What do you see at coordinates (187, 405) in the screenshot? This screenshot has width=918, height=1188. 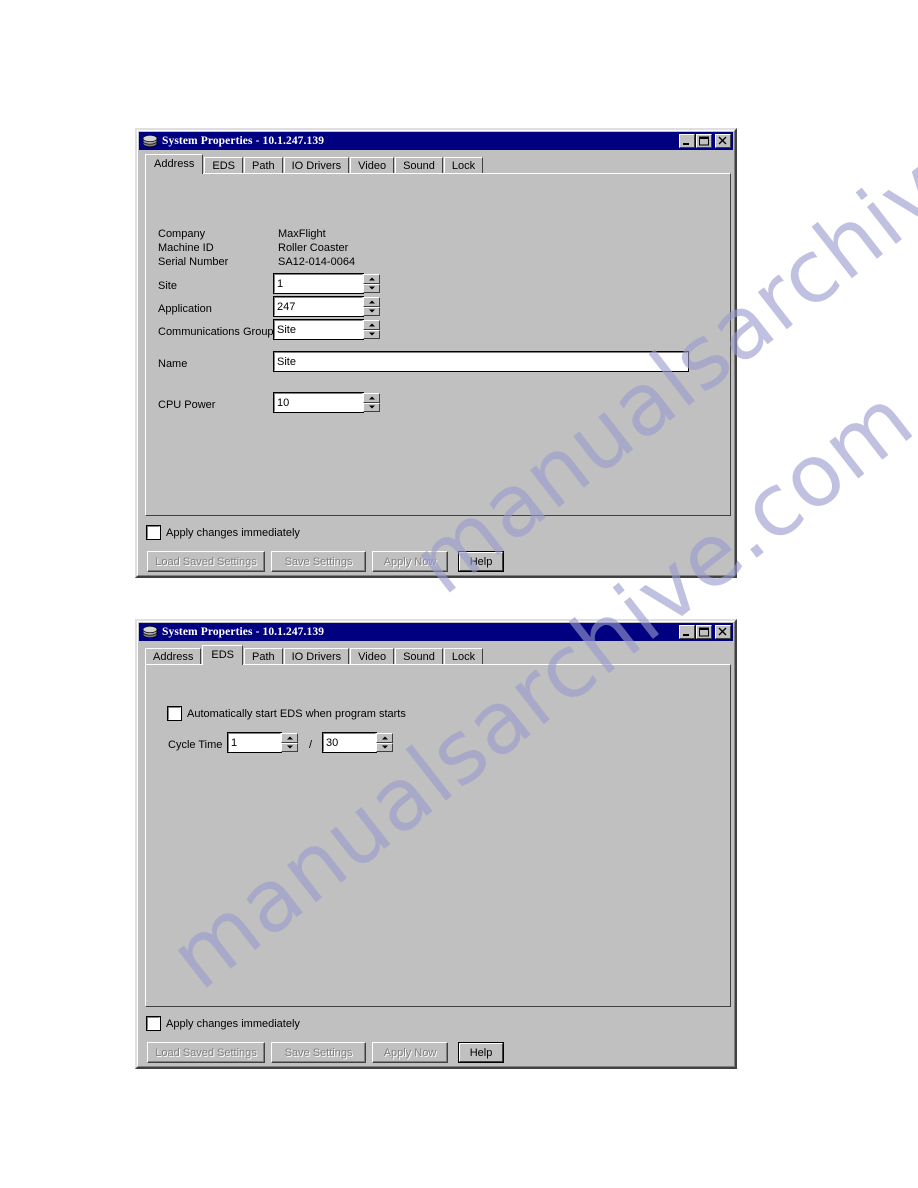 I see `cpu-power-label: CPU Power` at bounding box center [187, 405].